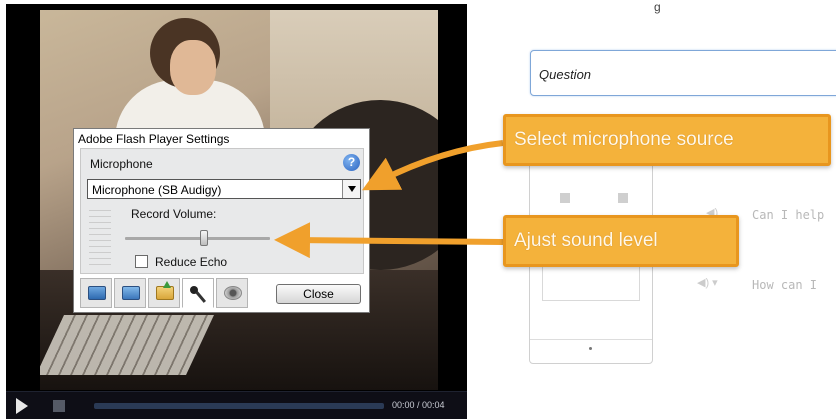 Image resolution: width=836 pixels, height=419 pixels. Describe the element at coordinates (418, 405) in the screenshot. I see `time-display: 00:00 / 00:04` at that location.